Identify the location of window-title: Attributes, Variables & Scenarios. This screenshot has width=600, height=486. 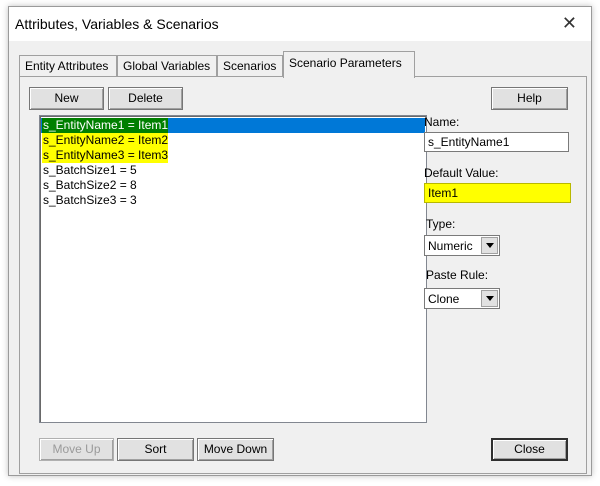
(117, 24).